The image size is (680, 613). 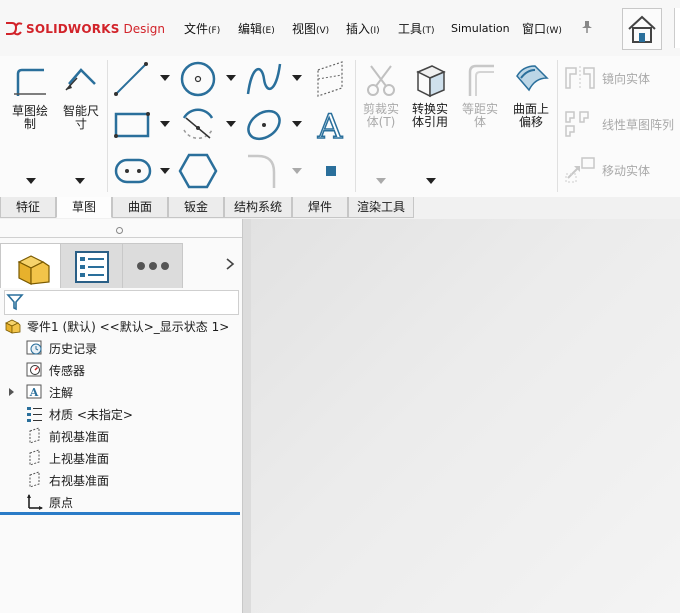 I want to click on brand-name: SOLIDWORKS, so click(x=73, y=29).